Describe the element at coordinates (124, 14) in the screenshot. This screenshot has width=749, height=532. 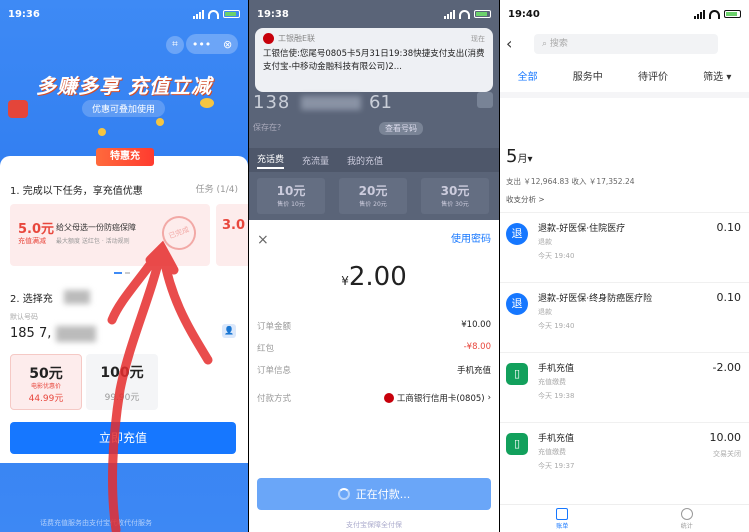
I see `status-bar: 19:36` at that location.